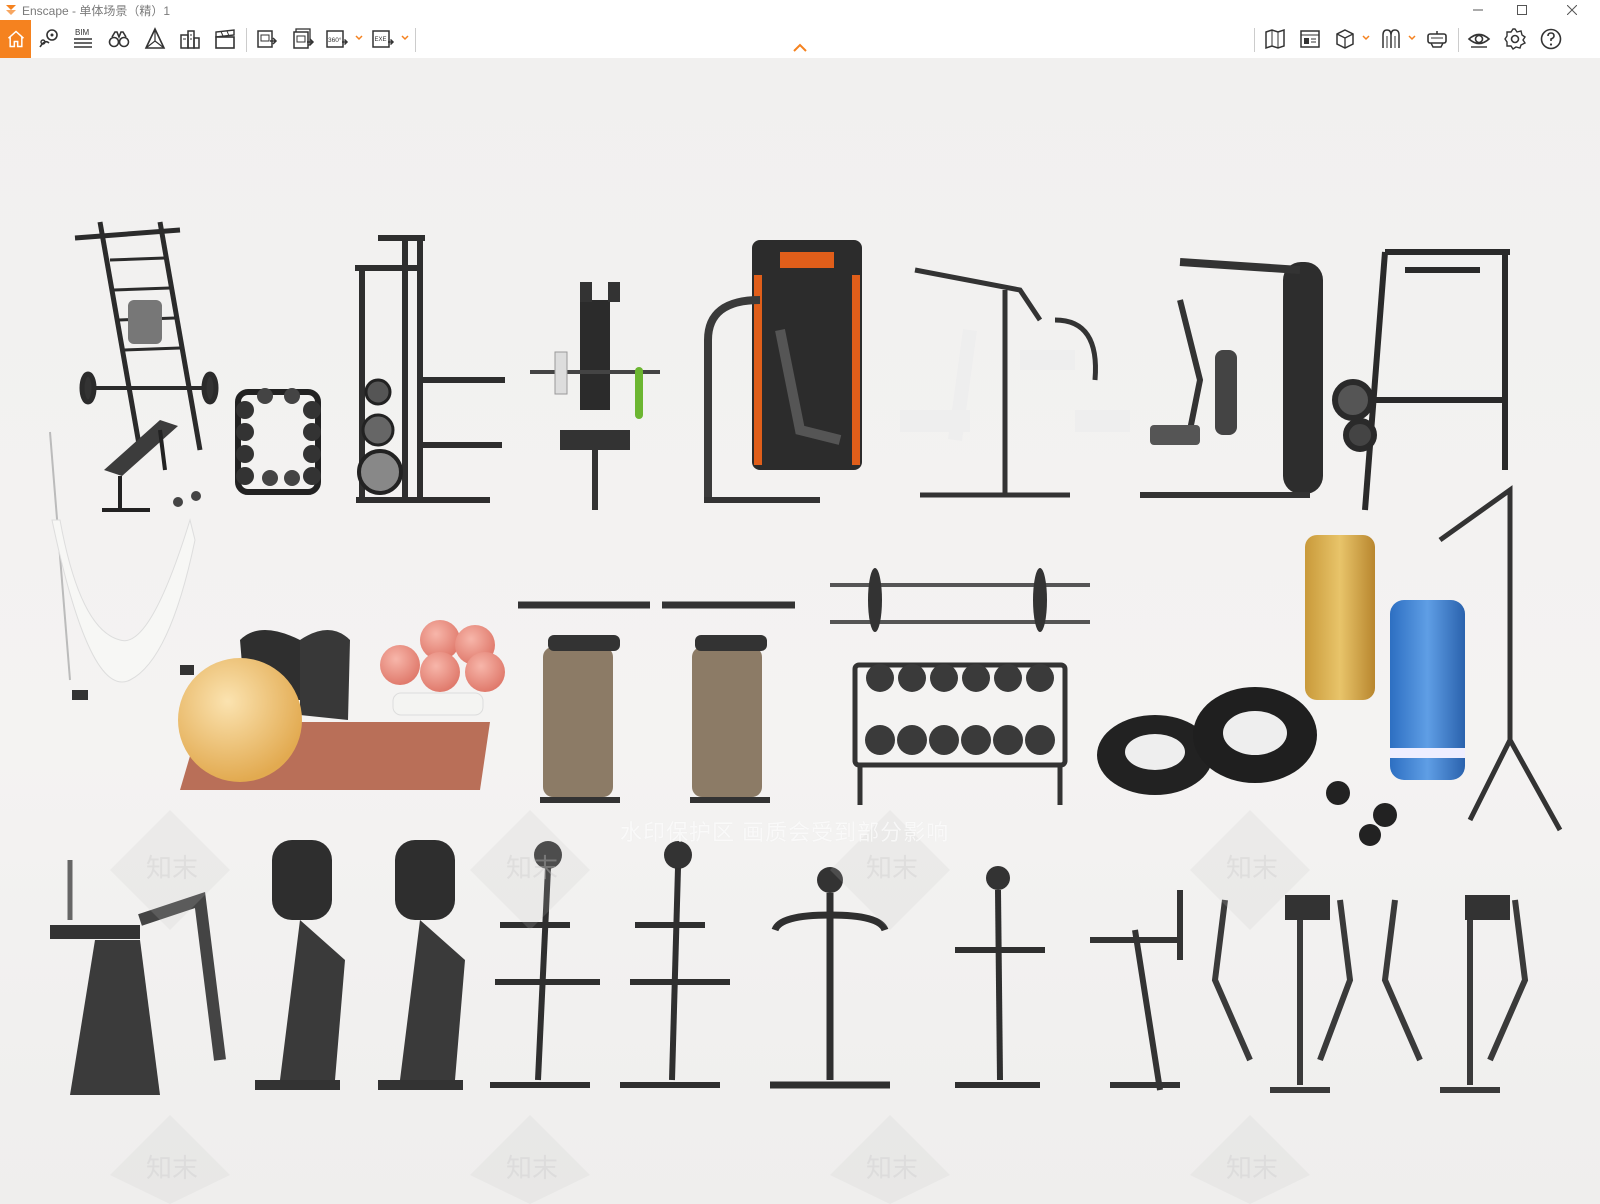 The image size is (1600, 1204). What do you see at coordinates (430, 369) in the screenshot?
I see `squat-rack-with-plates` at bounding box center [430, 369].